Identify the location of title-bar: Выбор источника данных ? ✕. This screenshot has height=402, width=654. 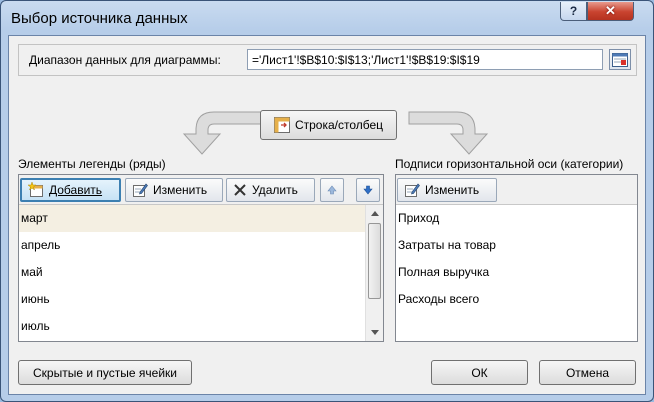
(327, 18).